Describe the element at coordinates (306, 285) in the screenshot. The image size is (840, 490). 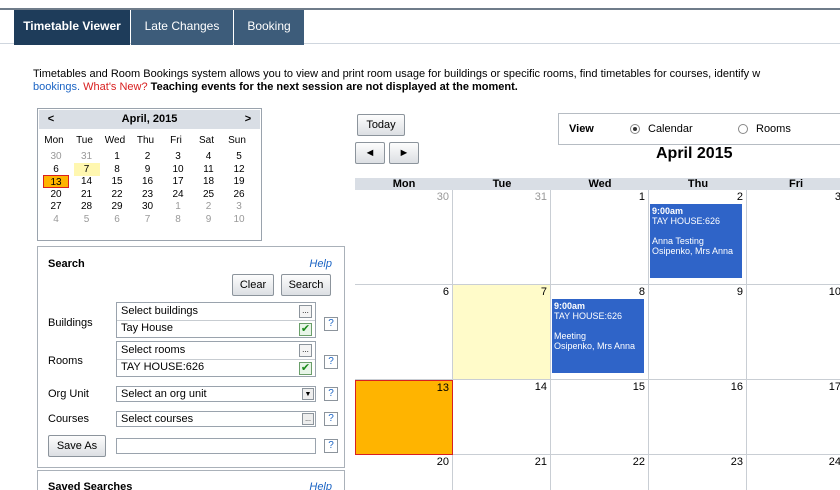
I see `search-button: Search` at that location.